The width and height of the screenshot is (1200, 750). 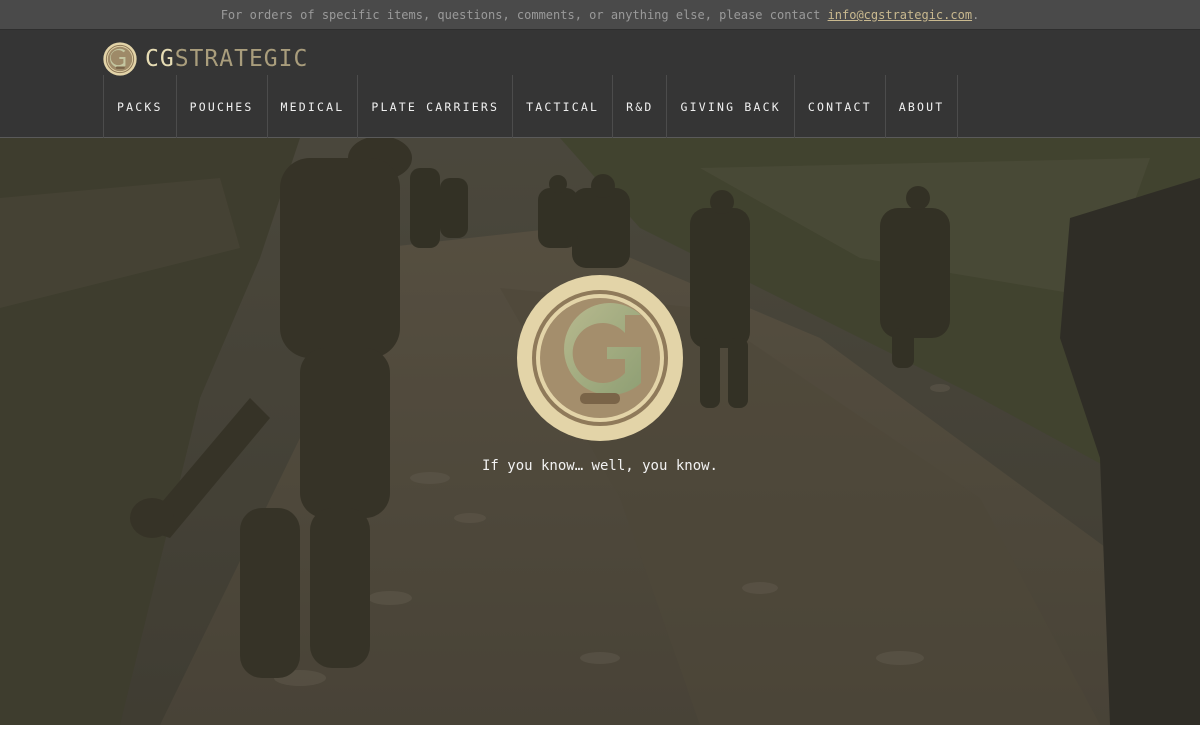 What do you see at coordinates (921, 106) in the screenshot?
I see `nav-item-about: ABOUT` at bounding box center [921, 106].